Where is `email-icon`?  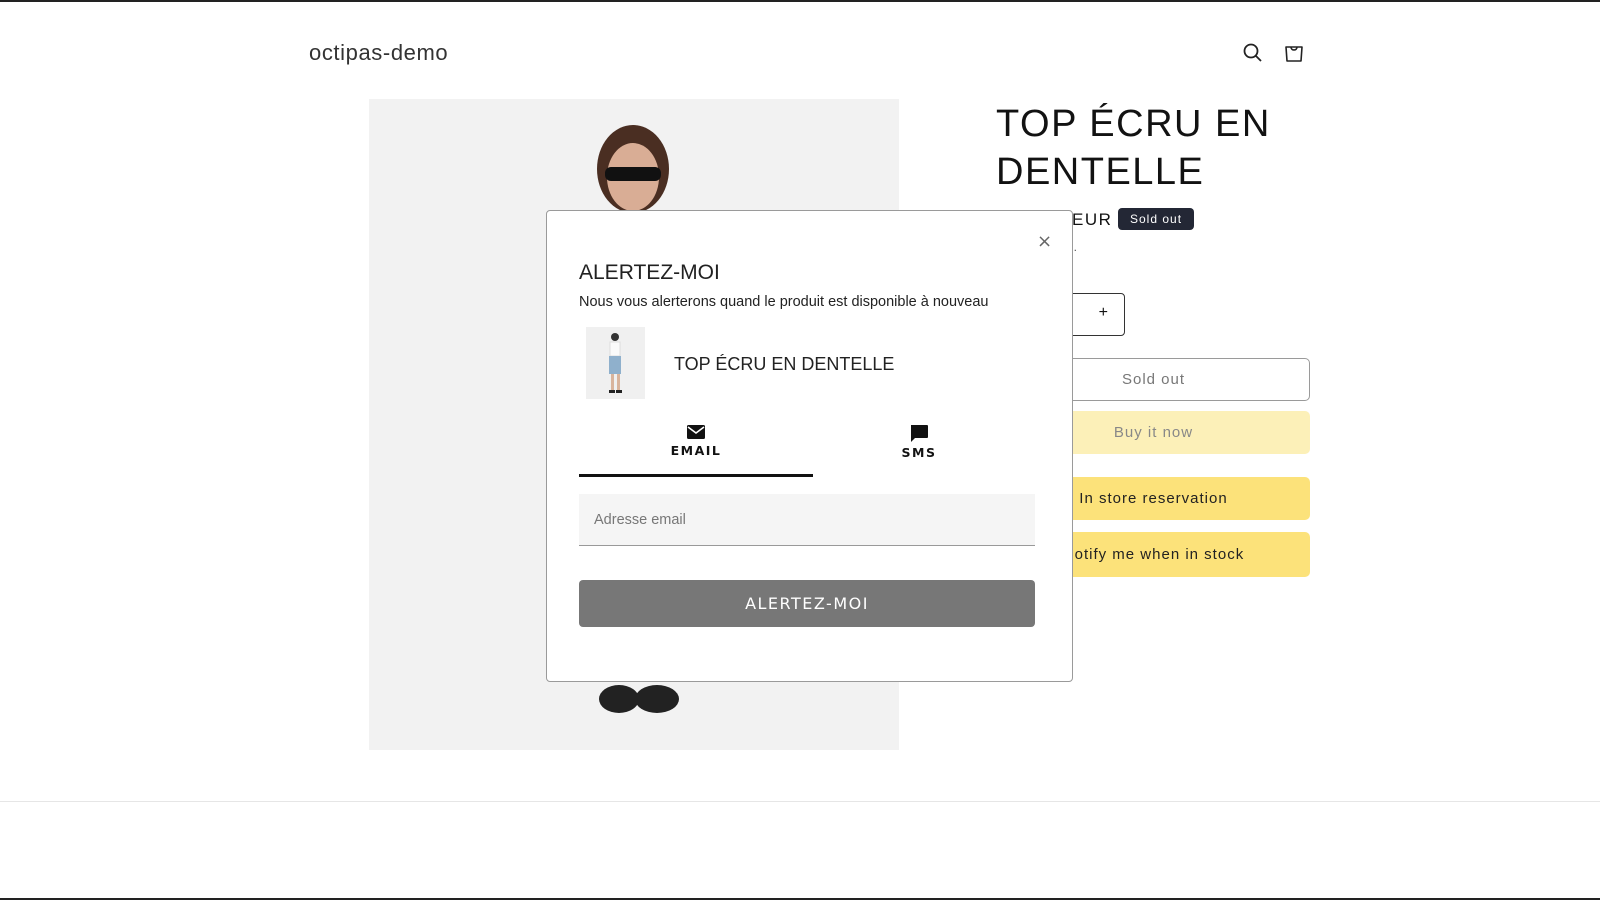
email-icon is located at coordinates (696, 432).